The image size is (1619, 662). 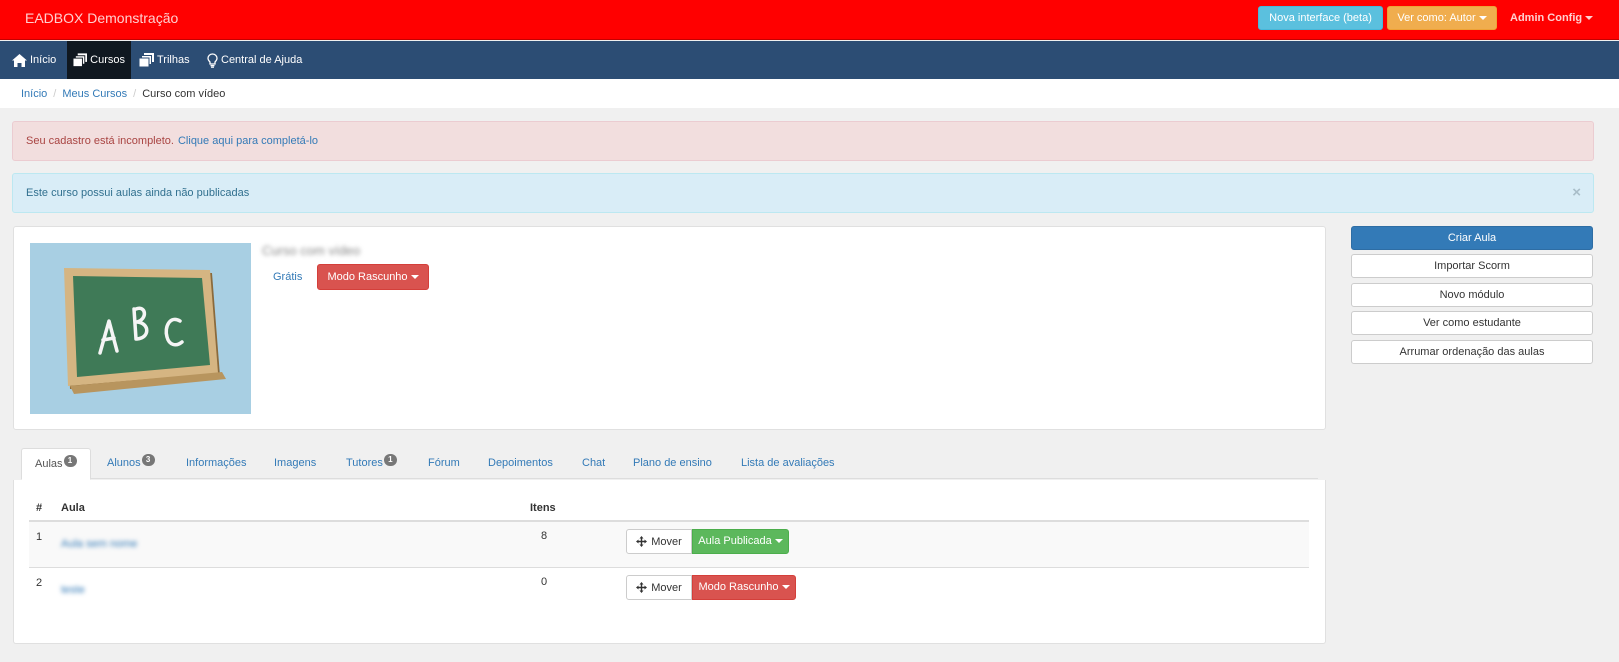 I want to click on tab-lista-de-avaliacoes: Lista de avaliações, so click(x=788, y=463).